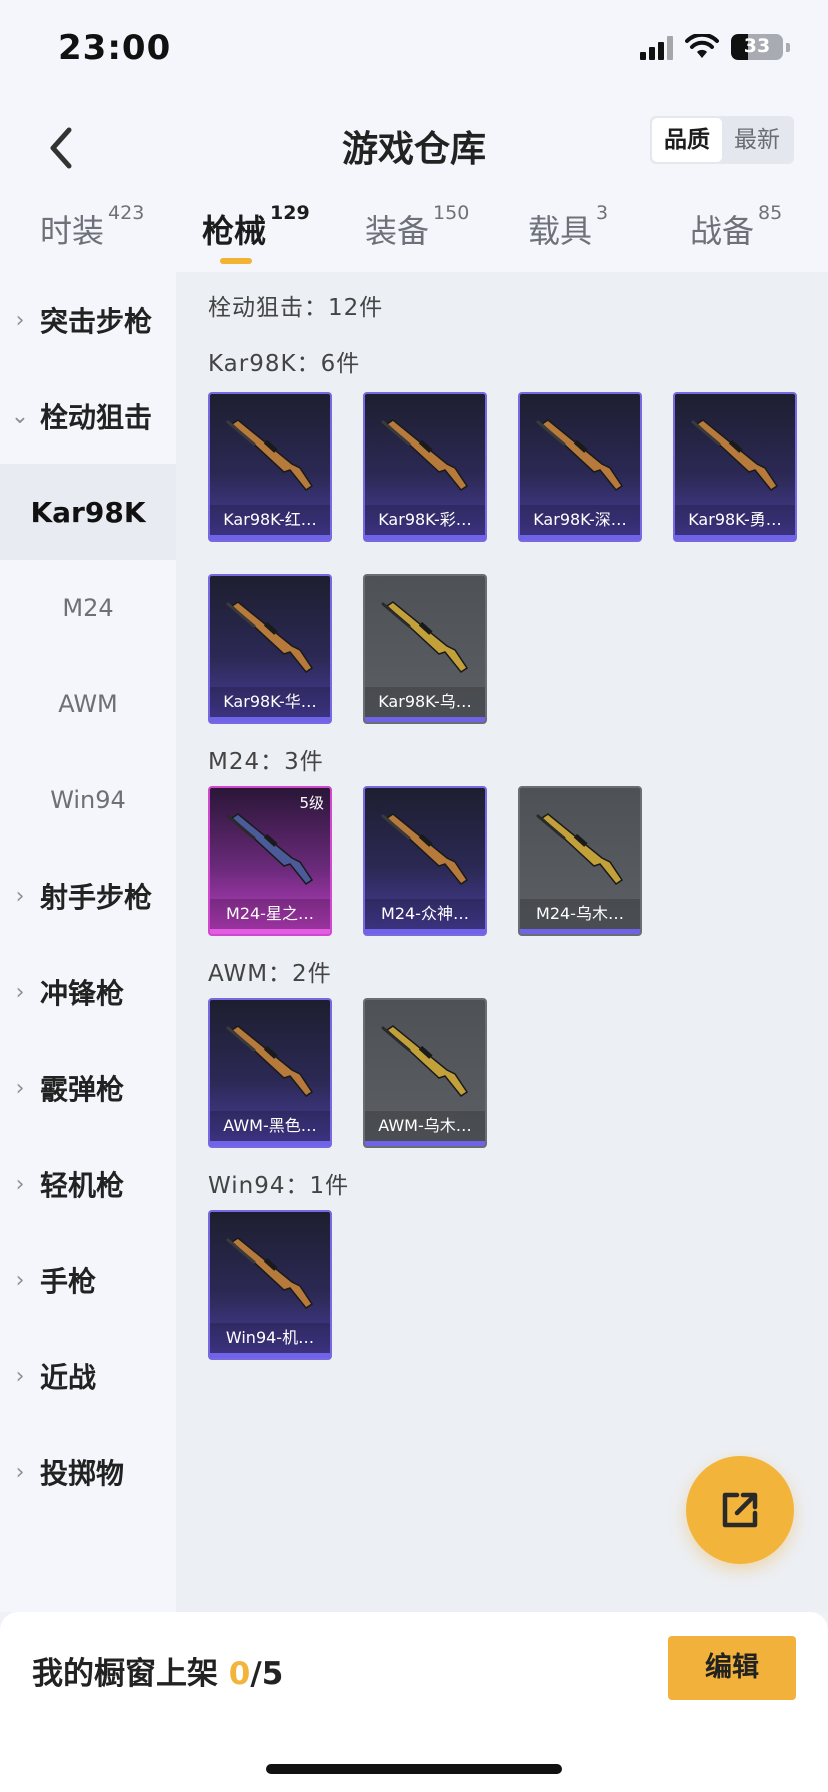 The width and height of the screenshot is (828, 1792). Describe the element at coordinates (88, 1184) in the screenshot. I see `sidebar-item-lmgs: › 轻机枪` at that location.